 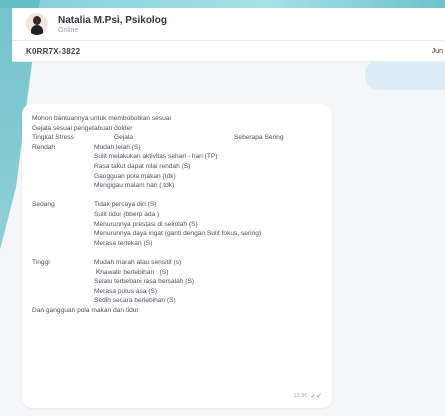 I want to click on symptom-row: Rendah Mudah lelah (S), so click(x=177, y=148).